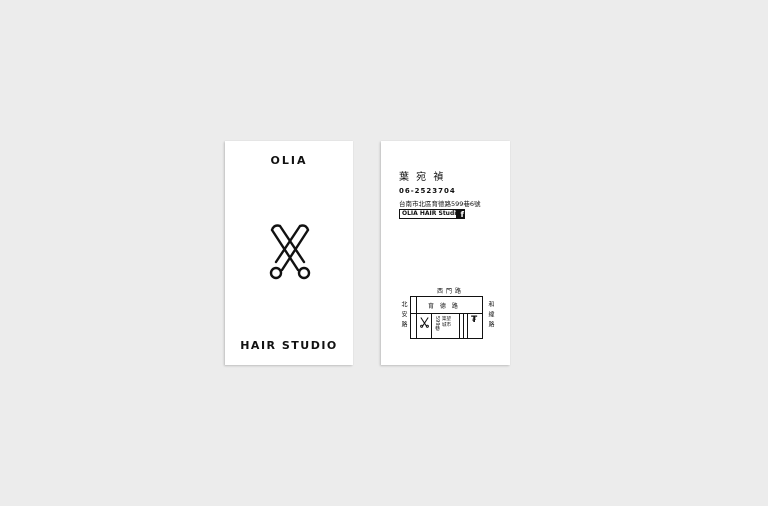 Image resolution: width=768 pixels, height=506 pixels. I want to click on facebook-icon: f, so click(460, 214).